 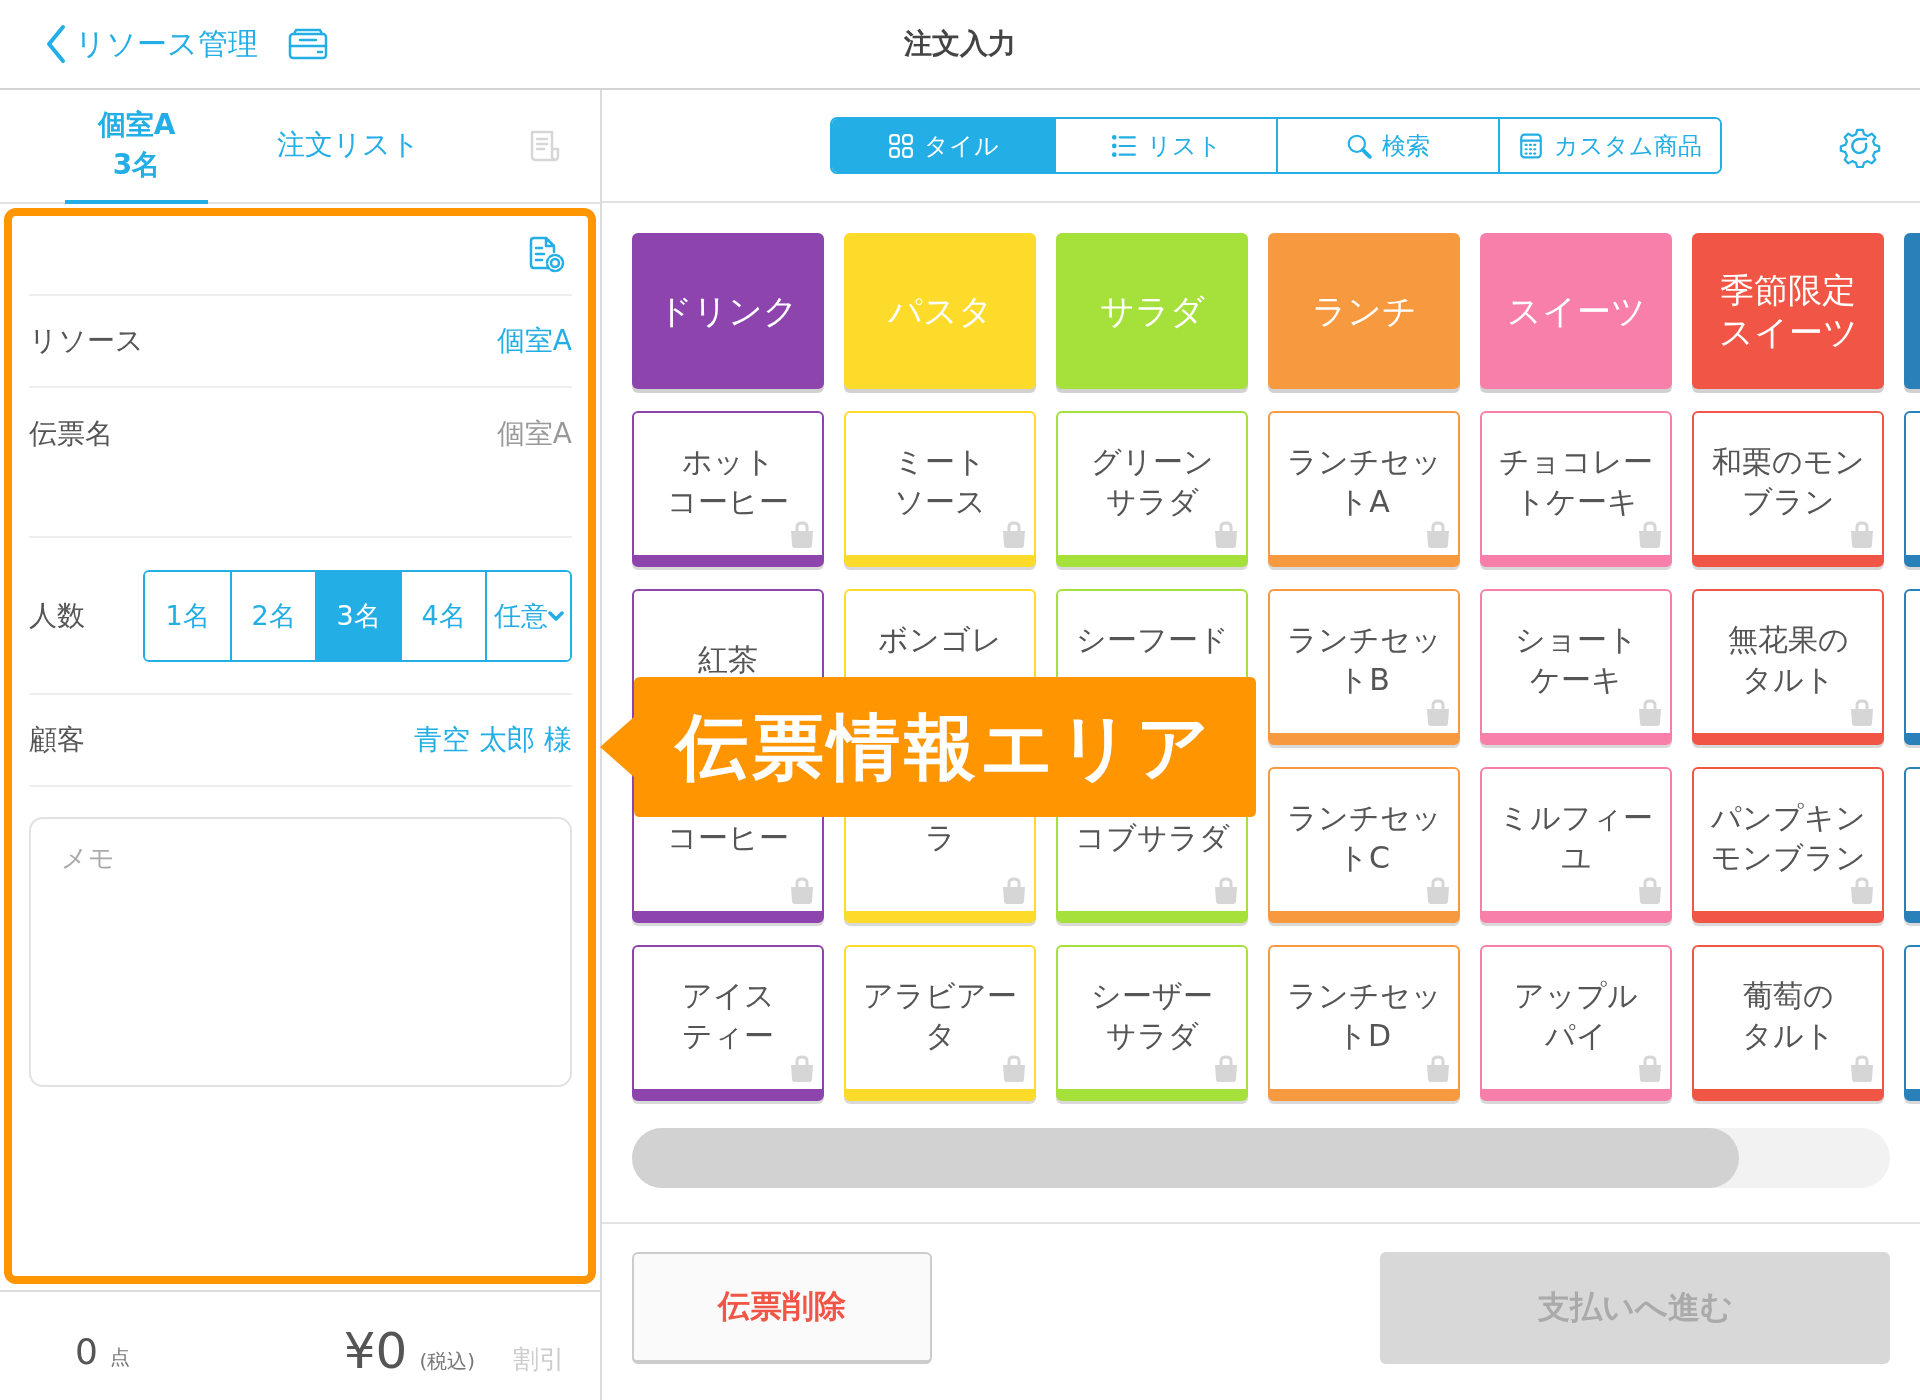 What do you see at coordinates (1788, 1023) in the screenshot?
I see `menu-item-tile: 葡萄の タルト` at bounding box center [1788, 1023].